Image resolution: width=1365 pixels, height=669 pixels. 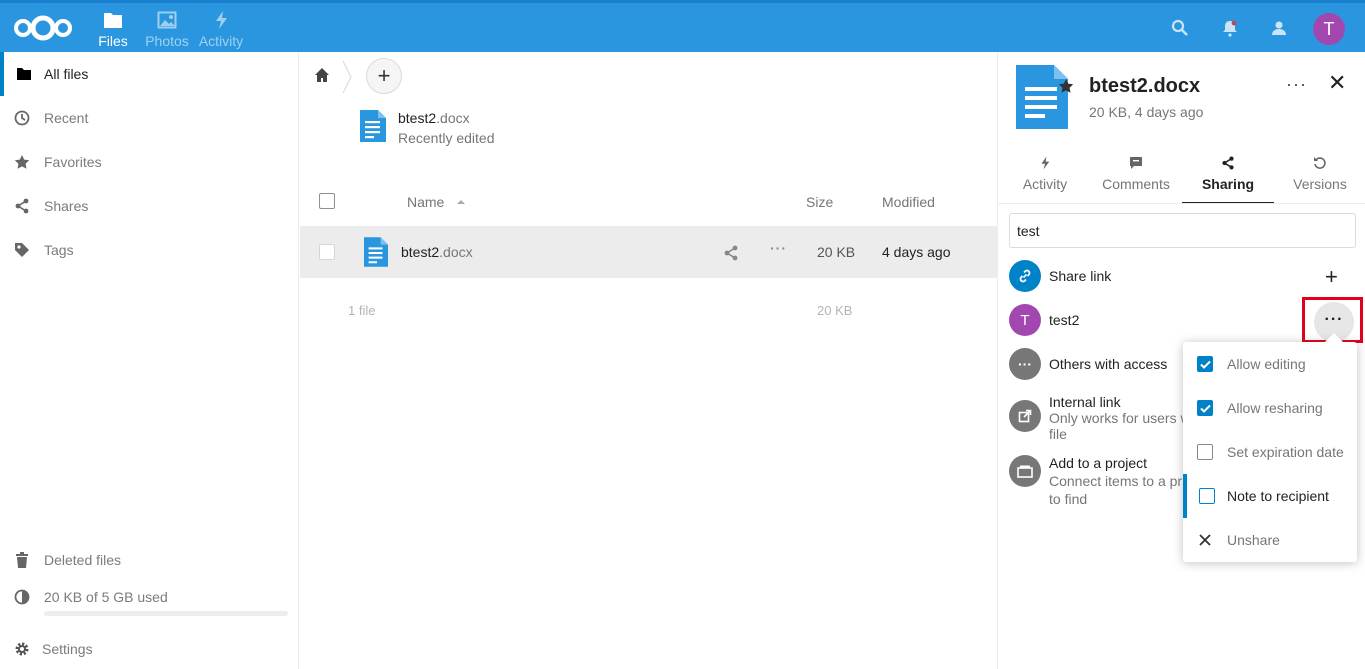 I want to click on search-icon, so click(x=1180, y=28).